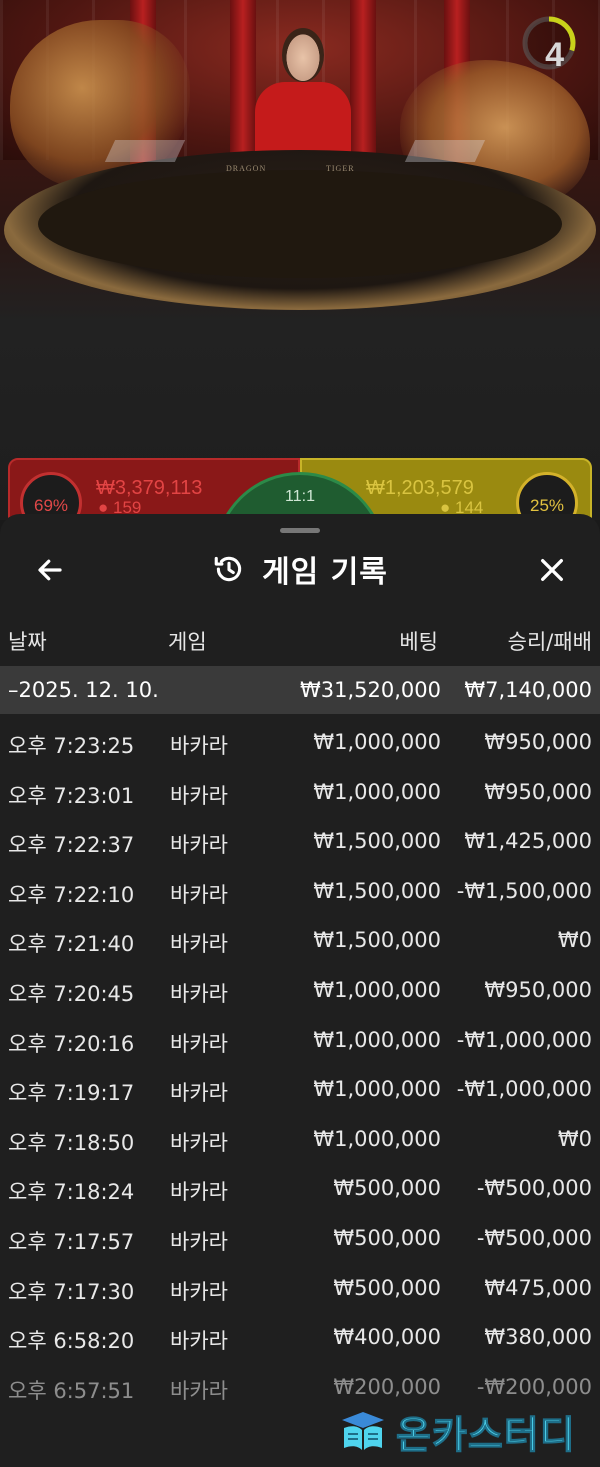  I want to click on row-time: 오후 7:22:10, so click(71, 894).